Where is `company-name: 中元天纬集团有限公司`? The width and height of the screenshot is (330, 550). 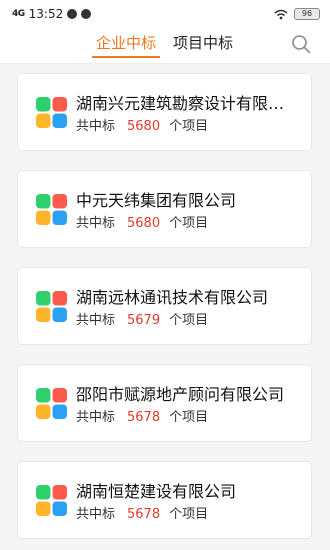
company-name: 中元天纬集团有限公司 is located at coordinates (156, 200).